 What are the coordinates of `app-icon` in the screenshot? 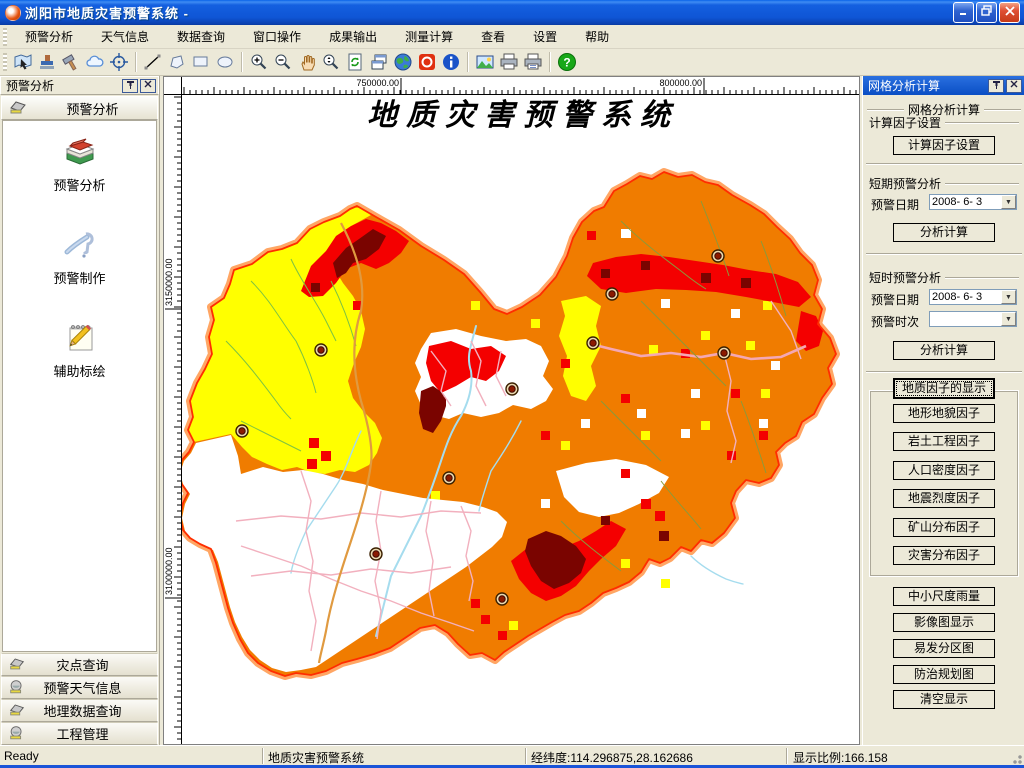 It's located at (13, 12).